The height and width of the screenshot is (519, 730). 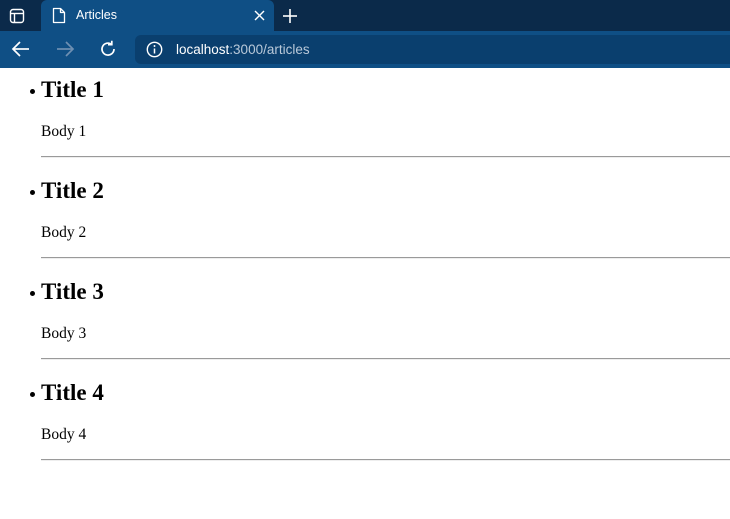 I want to click on tab-actions-icon, so click(x=17, y=16).